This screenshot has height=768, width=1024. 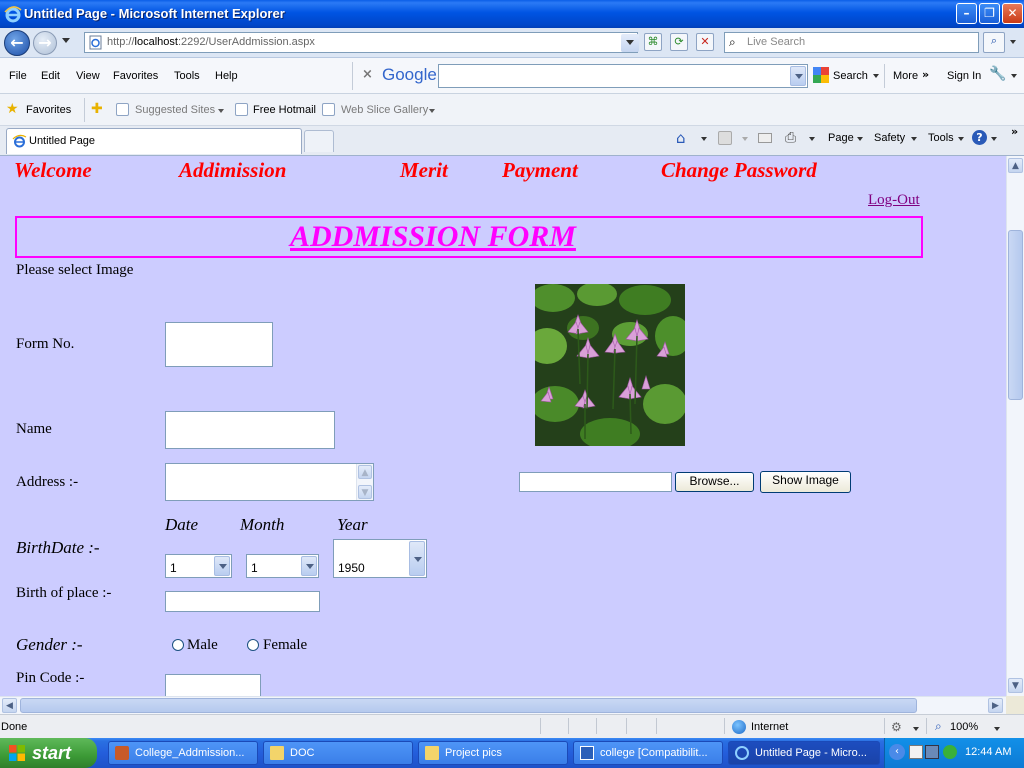 What do you see at coordinates (432, 111) in the screenshot?
I see `web-slice-dropdown-icon` at bounding box center [432, 111].